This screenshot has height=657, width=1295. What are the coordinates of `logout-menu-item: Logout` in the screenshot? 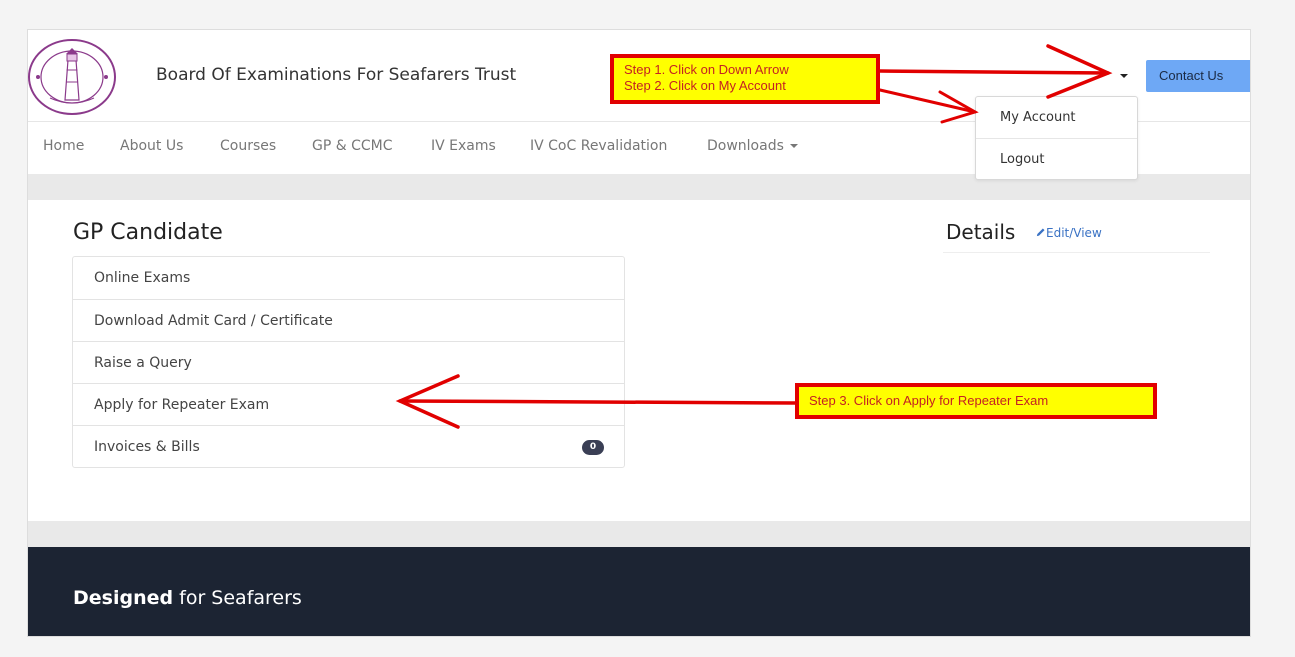 It's located at (1056, 158).